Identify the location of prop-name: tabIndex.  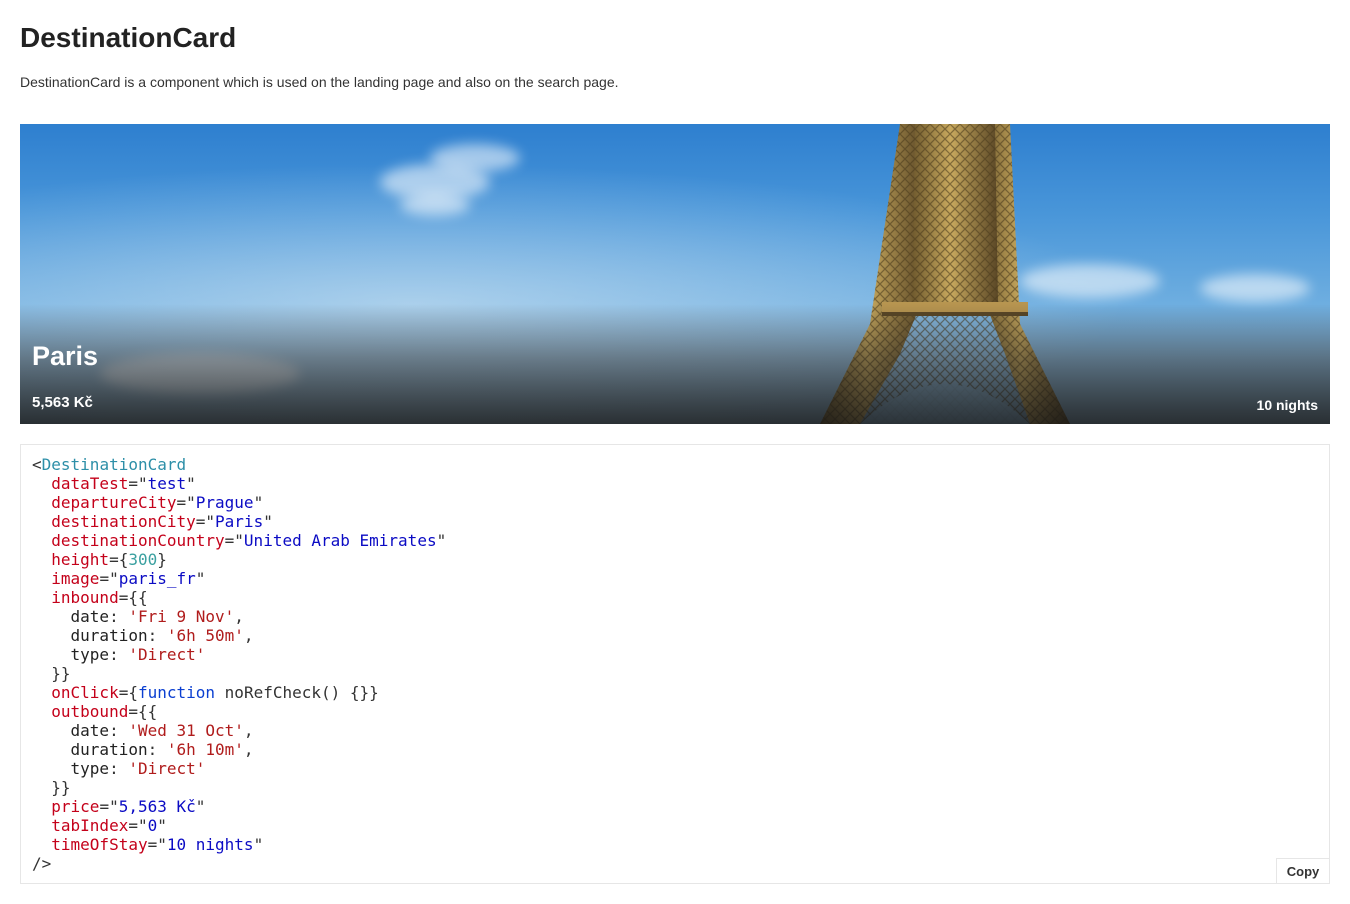
(90, 825).